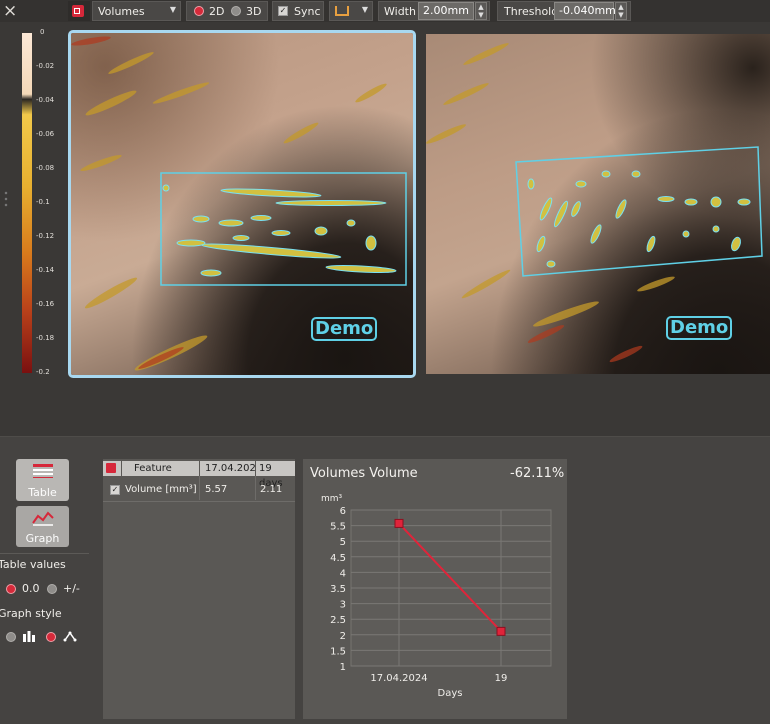 The height and width of the screenshot is (724, 770). I want to click on threshold-label: Threshold, so click(531, 11).